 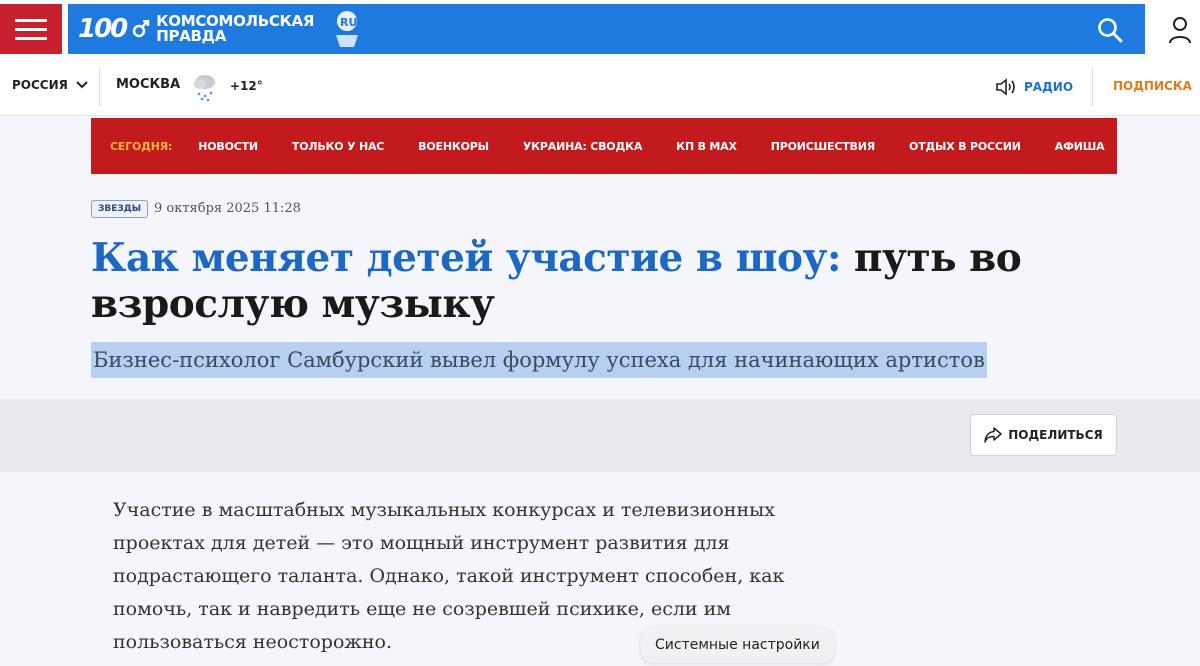 I want to click on radio-button: РАДИО, so click(x=1034, y=87).